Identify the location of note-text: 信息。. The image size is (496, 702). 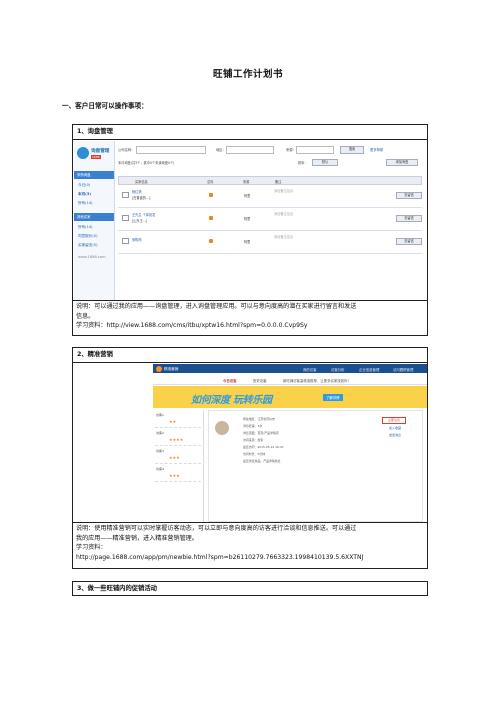
(85, 316).